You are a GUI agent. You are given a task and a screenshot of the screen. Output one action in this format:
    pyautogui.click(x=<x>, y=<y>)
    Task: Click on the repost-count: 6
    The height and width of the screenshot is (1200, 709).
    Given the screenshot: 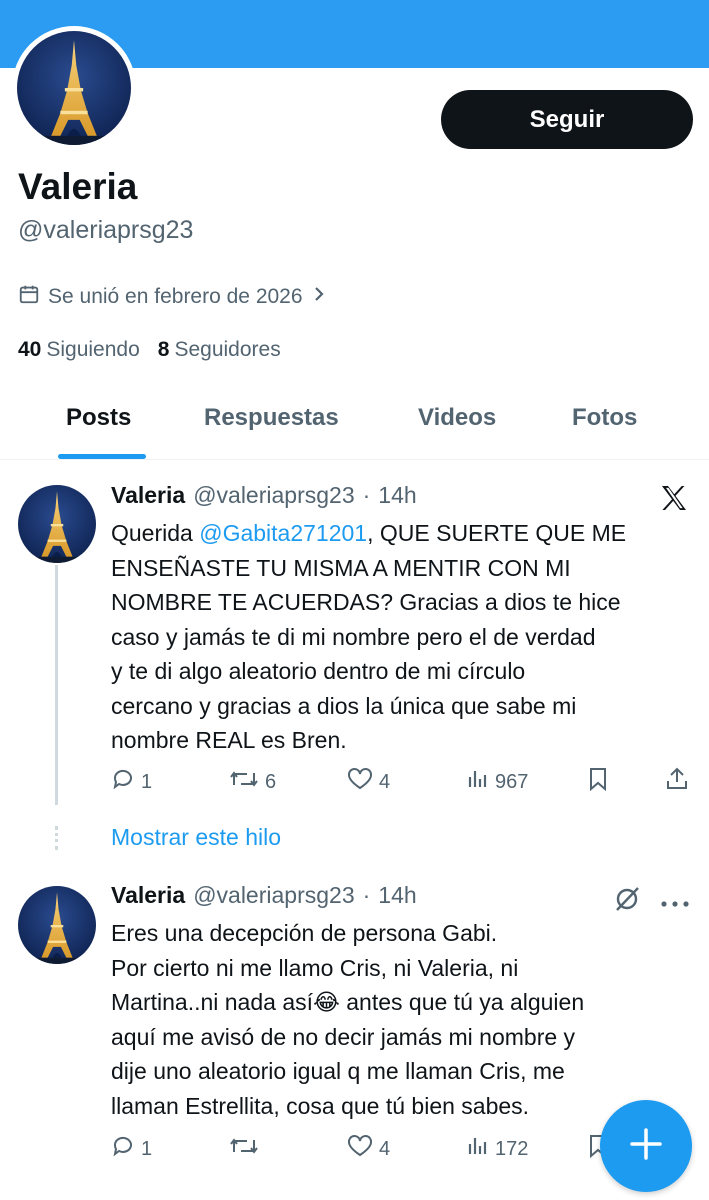 What is the action you would take?
    pyautogui.click(x=271, y=781)
    